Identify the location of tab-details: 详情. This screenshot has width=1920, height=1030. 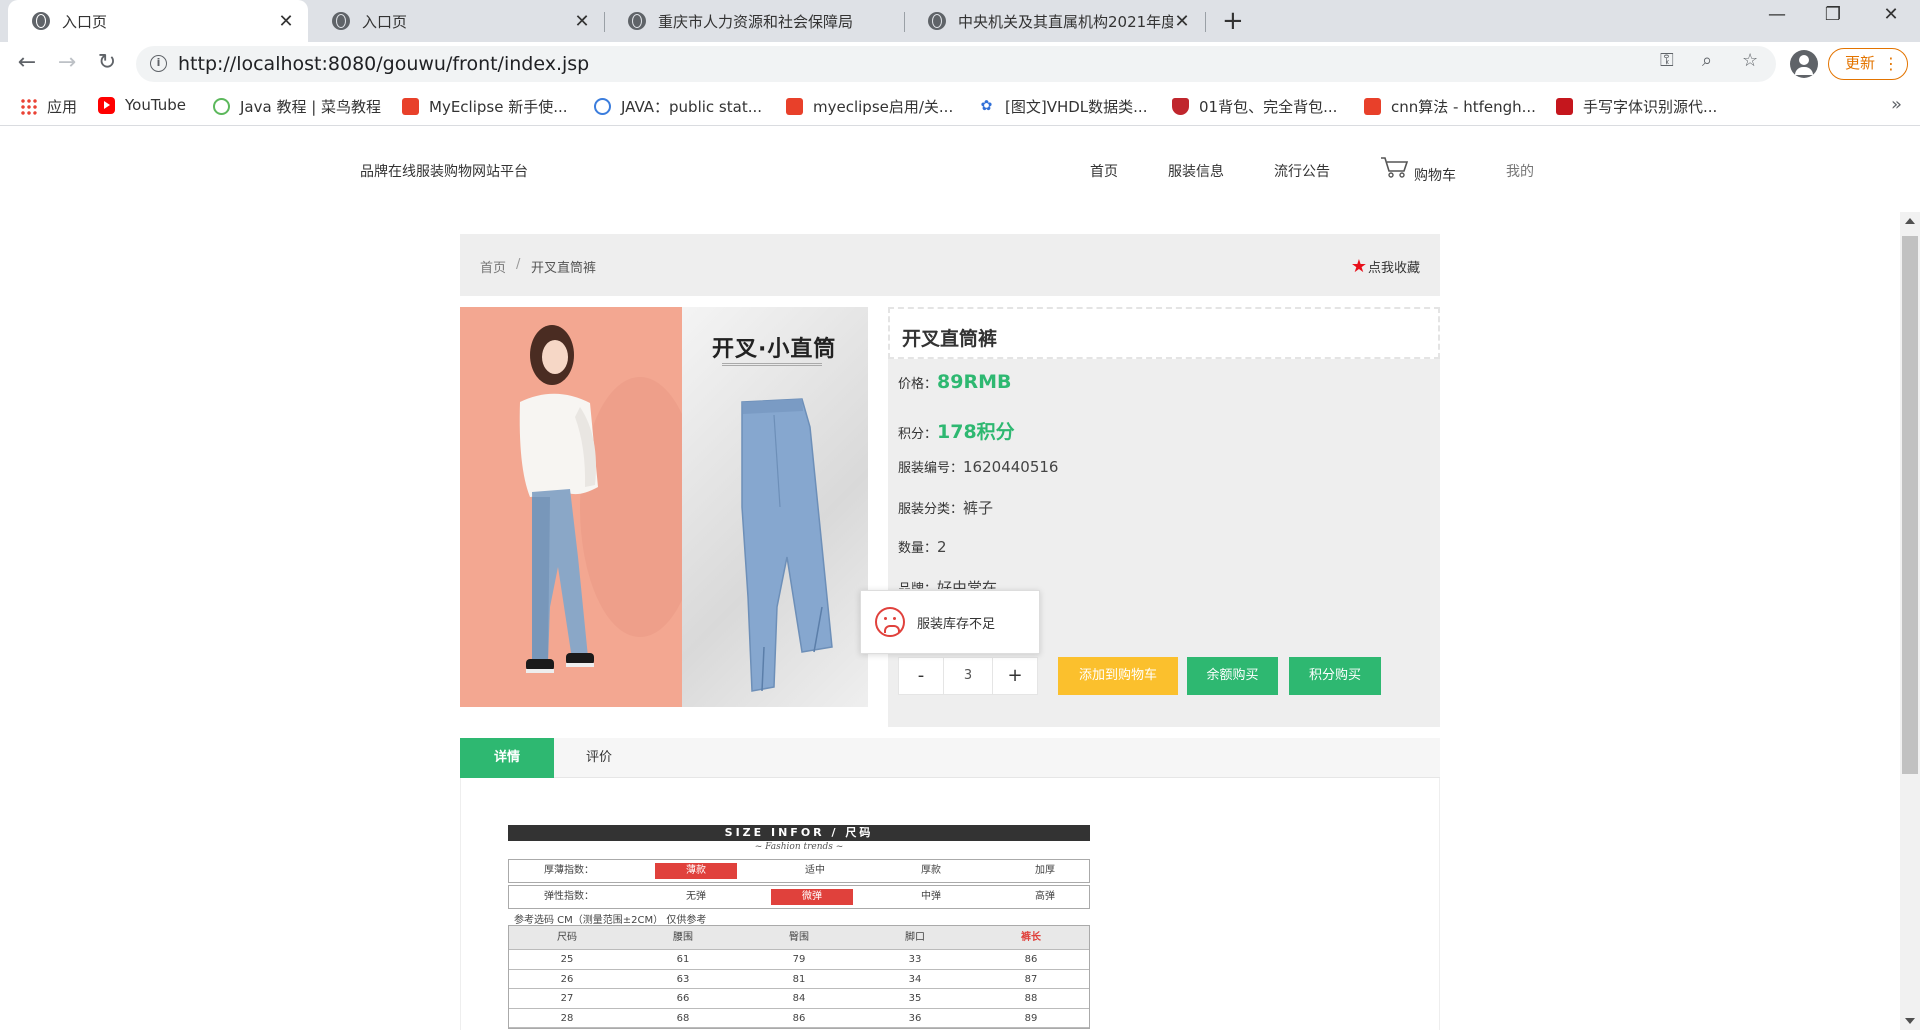
(507, 758).